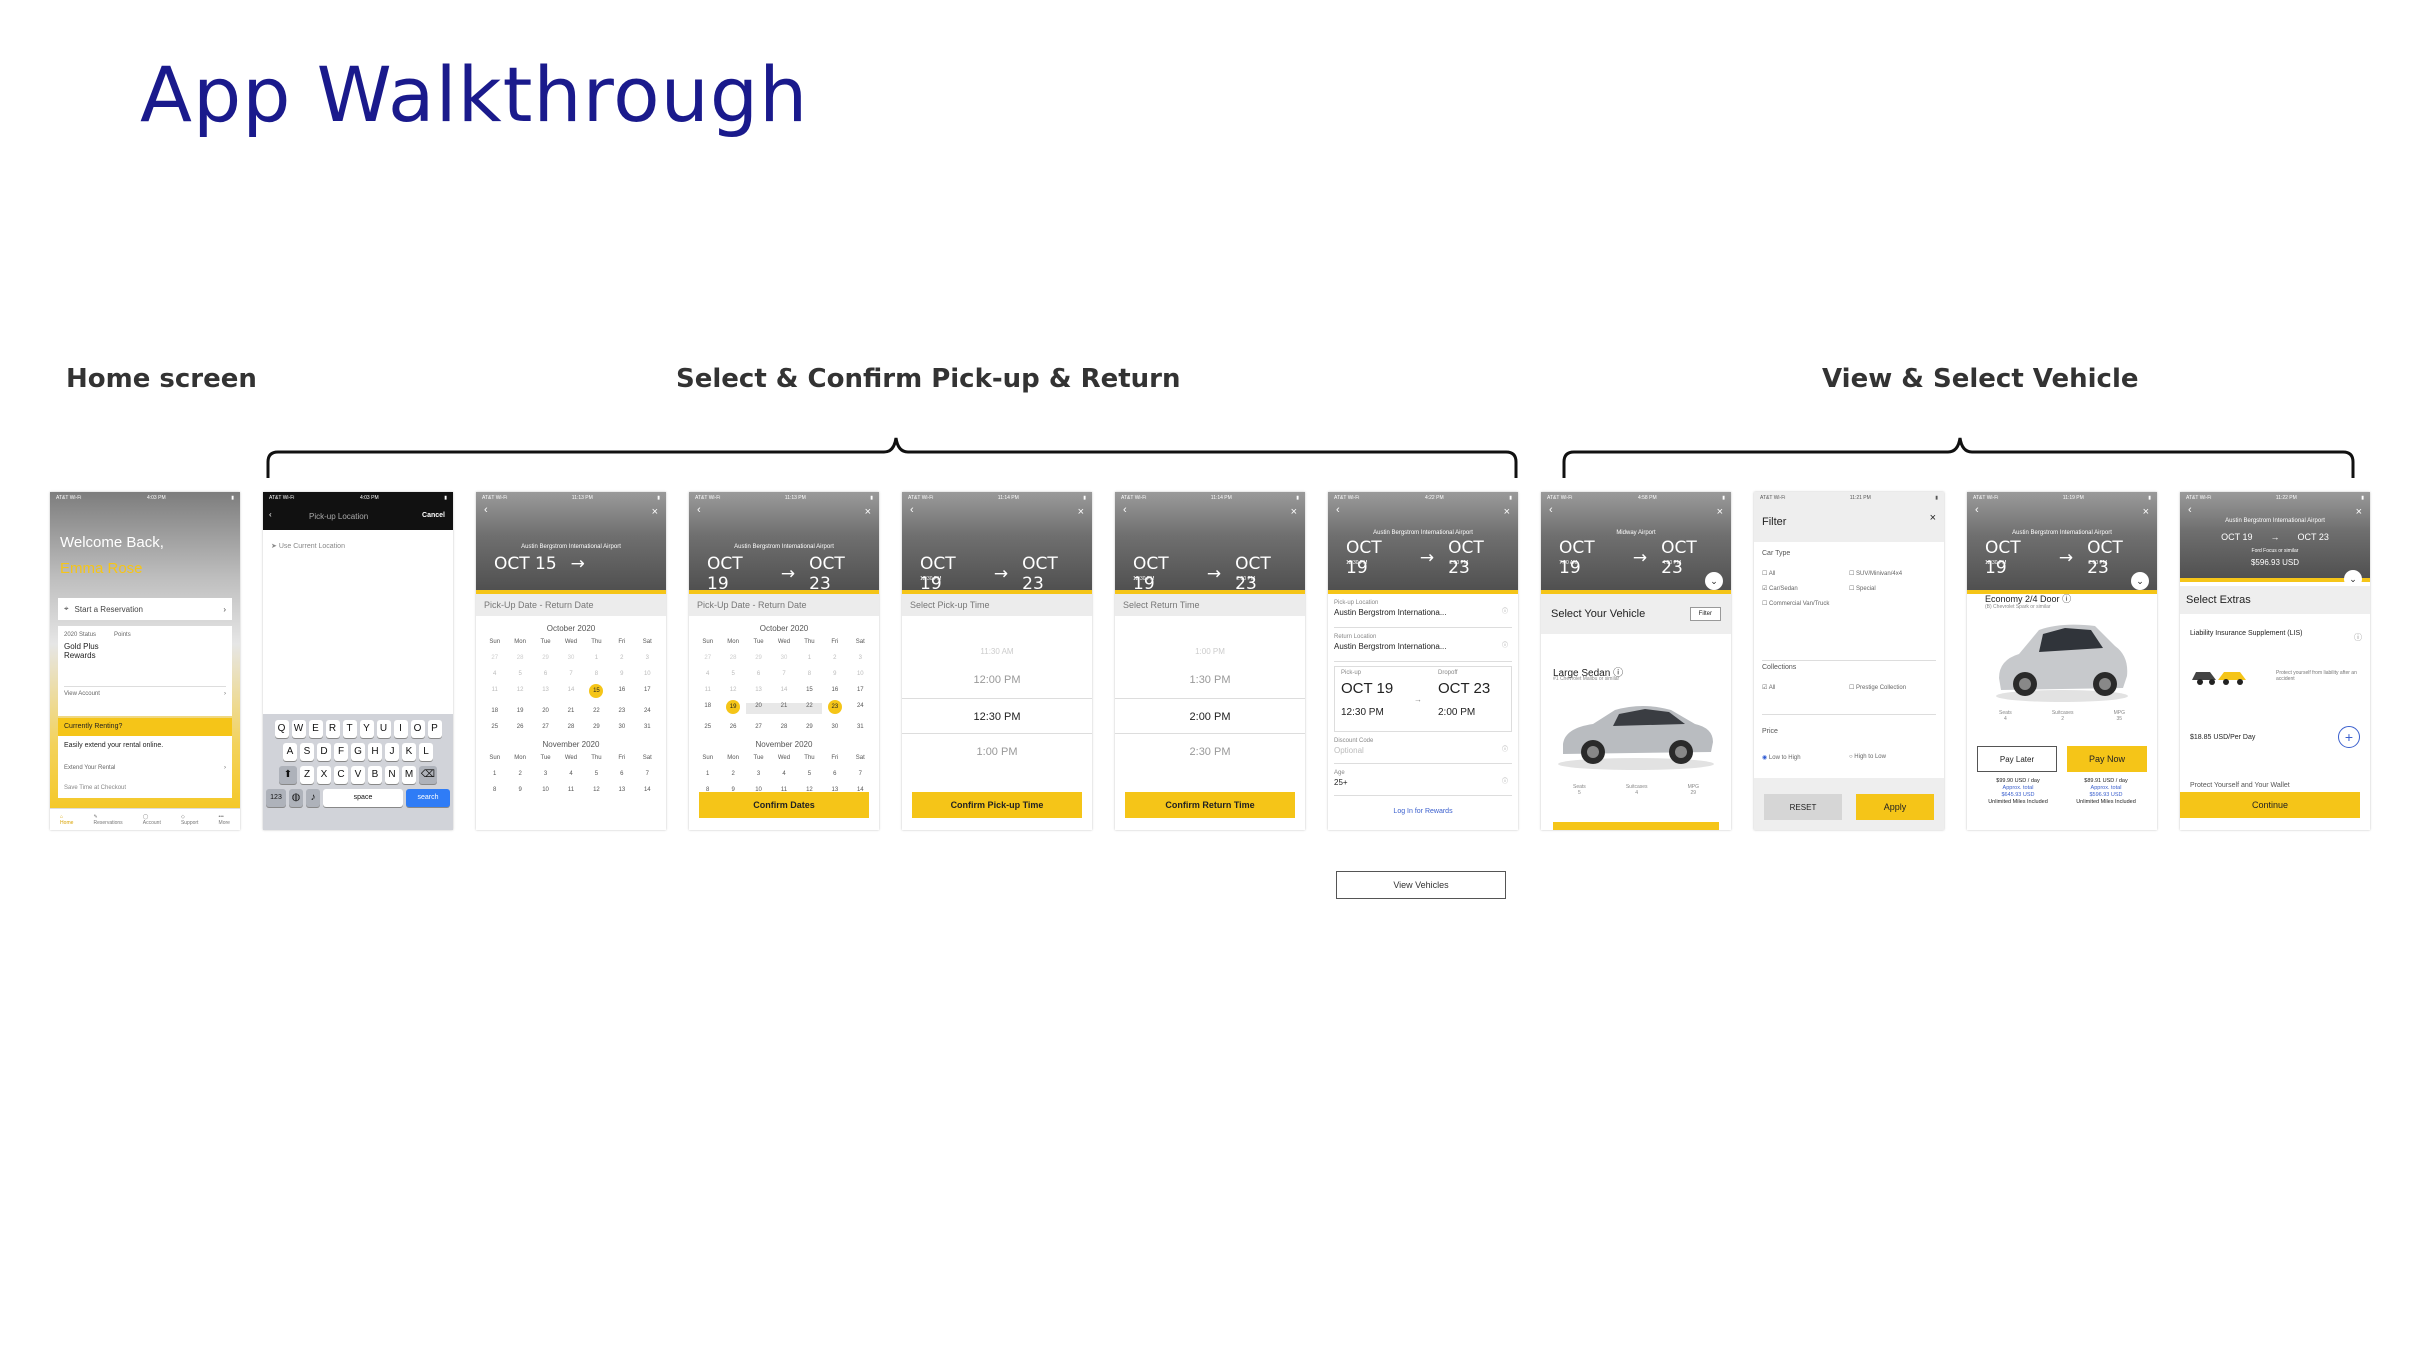  I want to click on calendar-day: 21, so click(570, 711).